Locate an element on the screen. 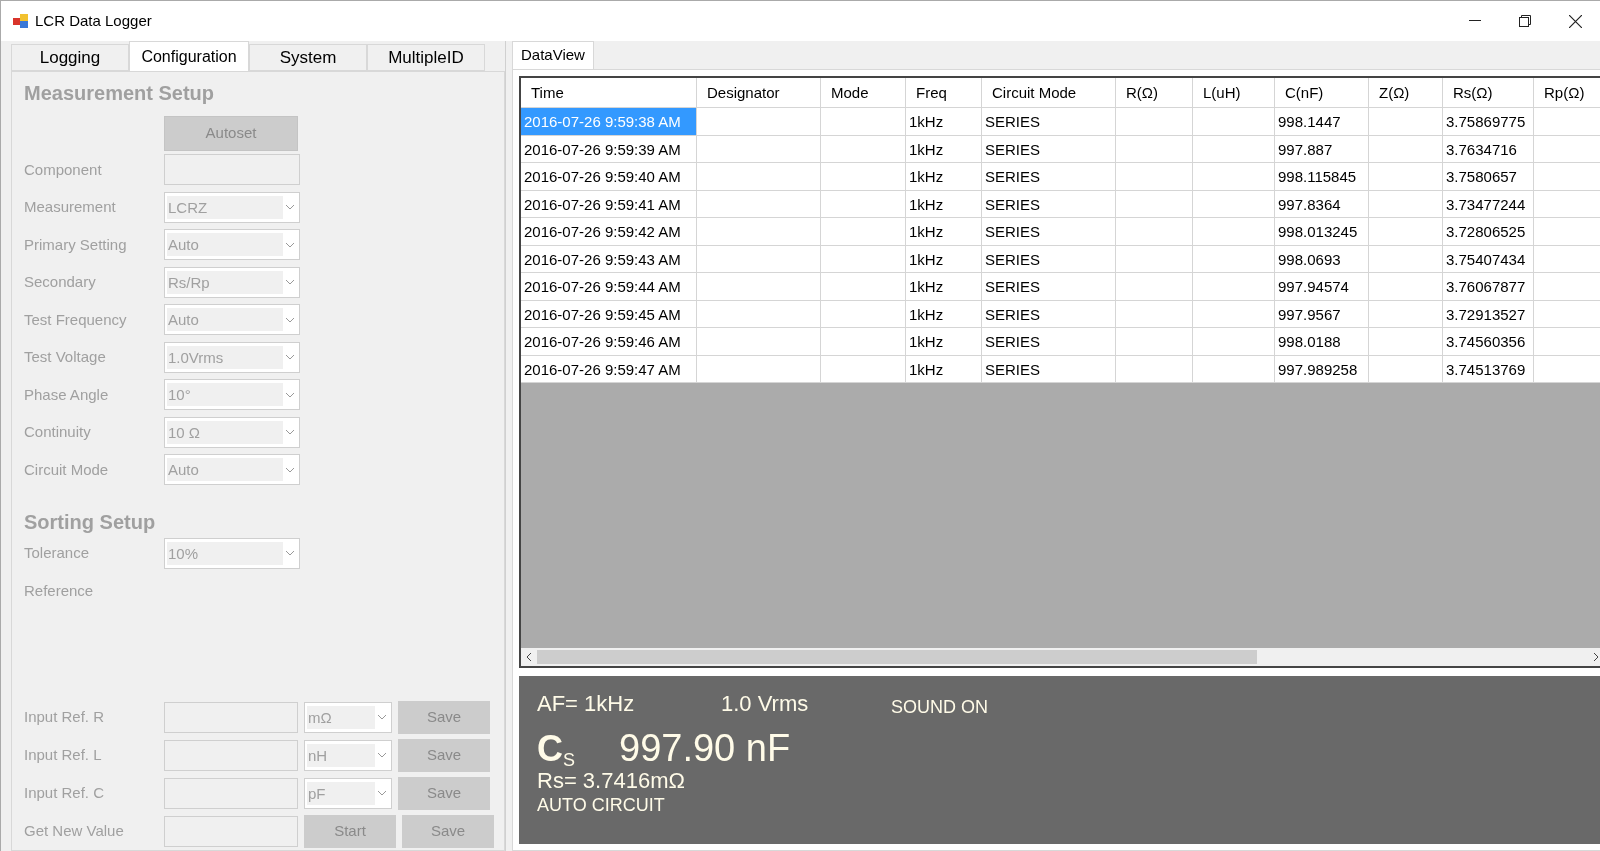  field-label: Get New Value is located at coordinates (74, 830).